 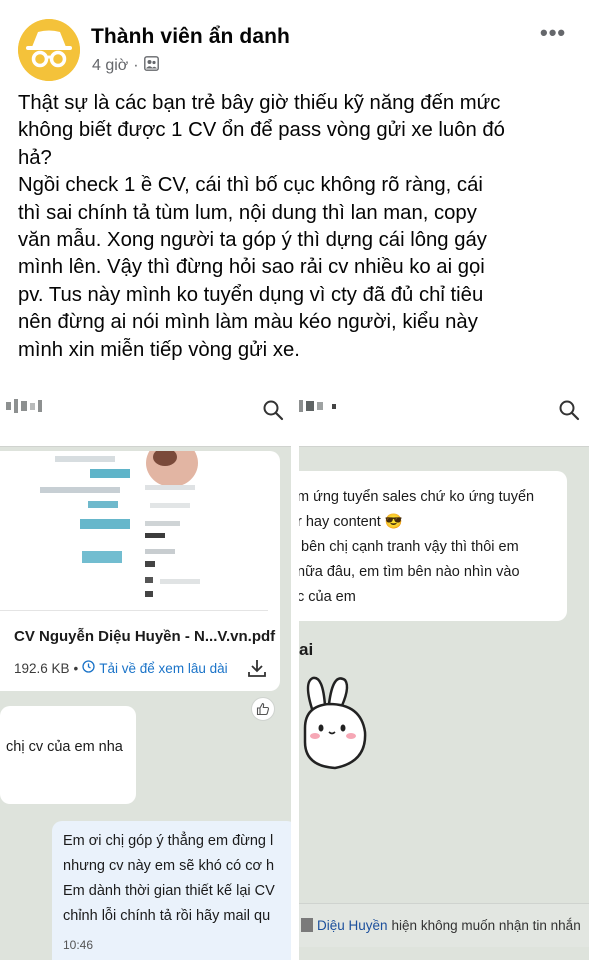 I want to click on blocked-notice: Diệu Huyền hiện không muốn nhận tin nhắn, so click(x=444, y=925).